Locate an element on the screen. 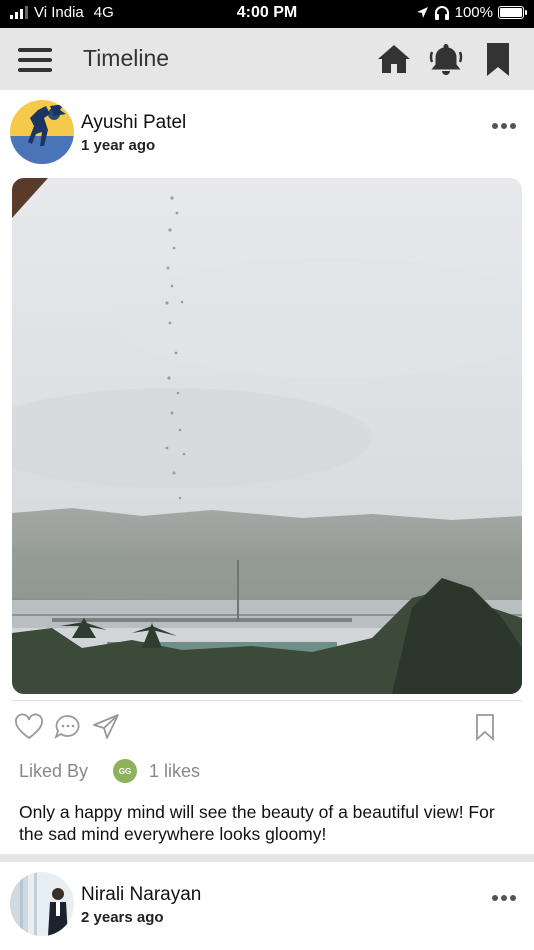  liked-by-label: Liked By is located at coordinates (54, 771).